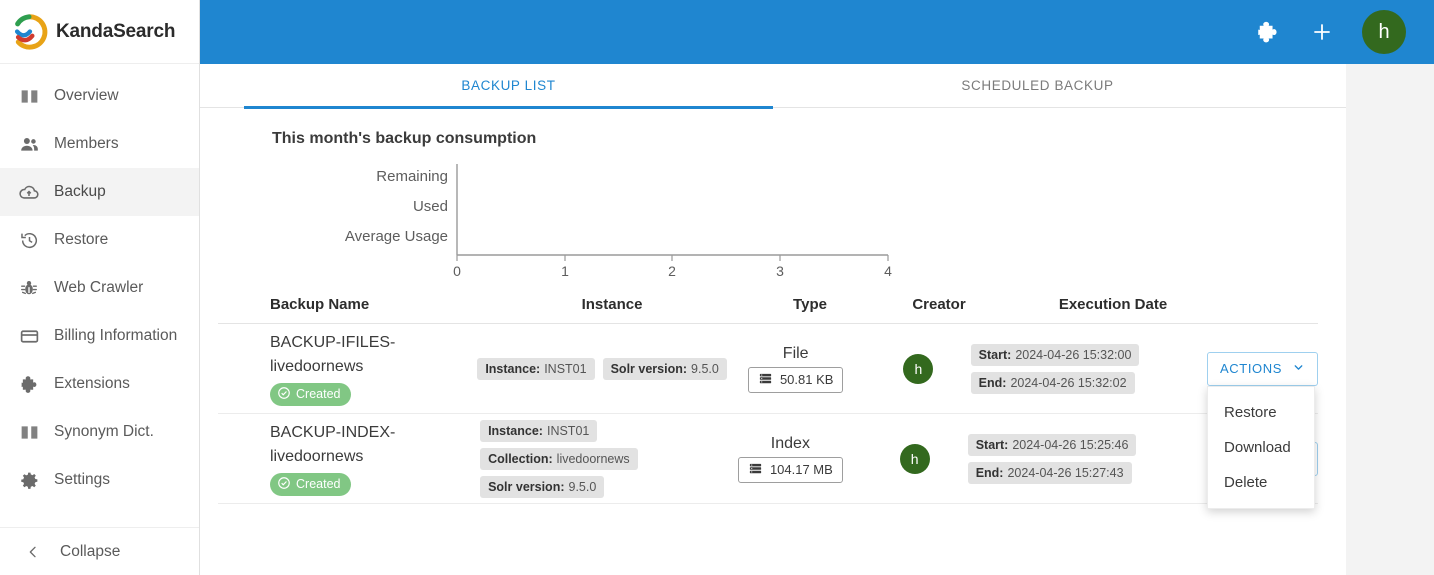  I want to click on status-badge: Created, so click(311, 394).